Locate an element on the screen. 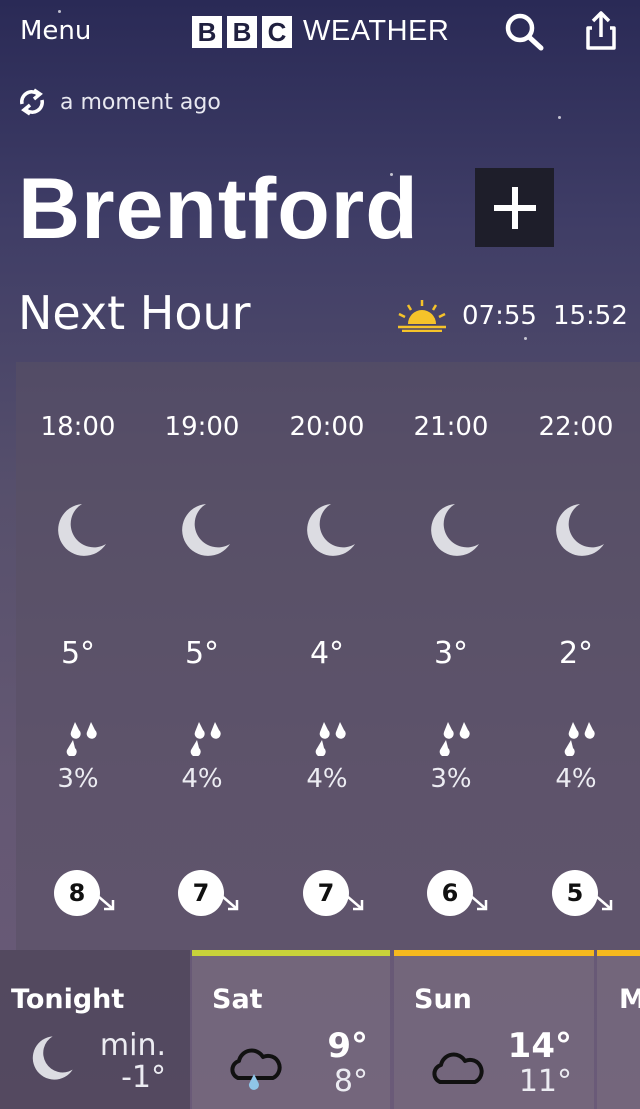 This screenshot has width=640, height=1109. menu-button: Menu is located at coordinates (55, 31).